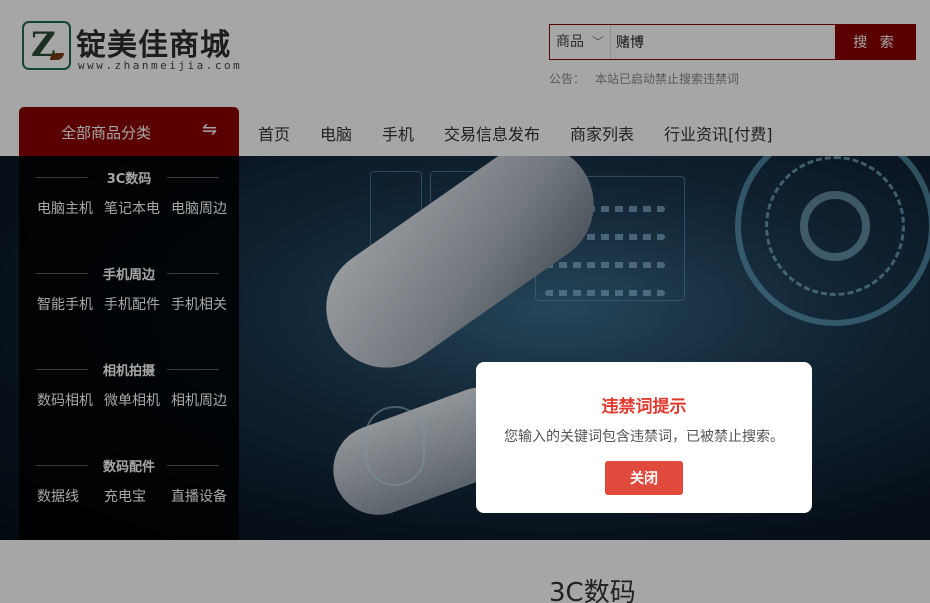  I want to click on dialog-message: 您输入的关键词包含违禁词，已被禁止搜索。, so click(644, 437).